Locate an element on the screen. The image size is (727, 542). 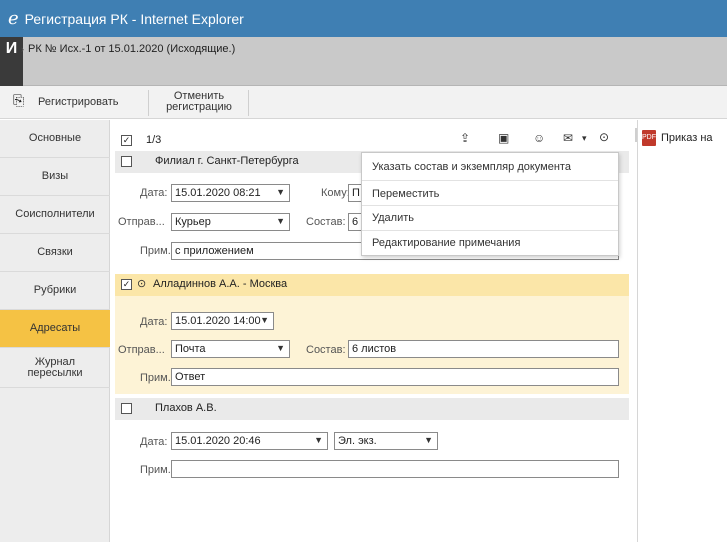
window-titlebar: e Регистрация РК - Internet Explorer is located at coordinates (363, 18).